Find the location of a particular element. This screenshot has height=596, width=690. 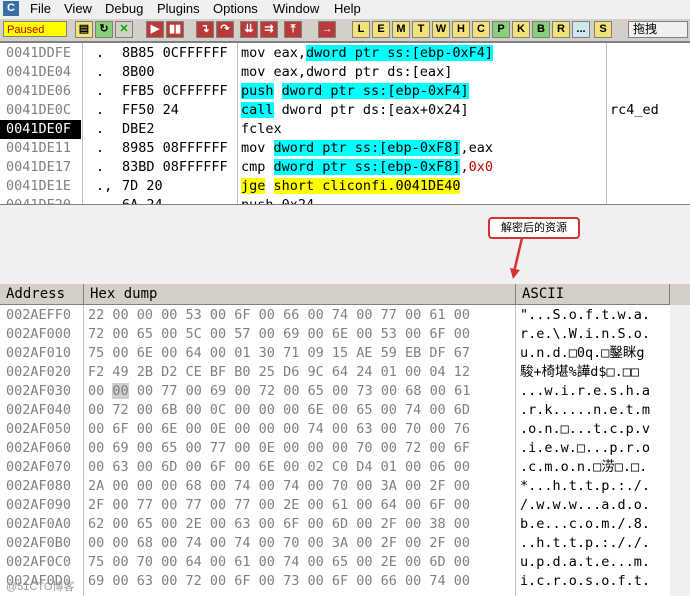

app-icon: C is located at coordinates (11, 8).